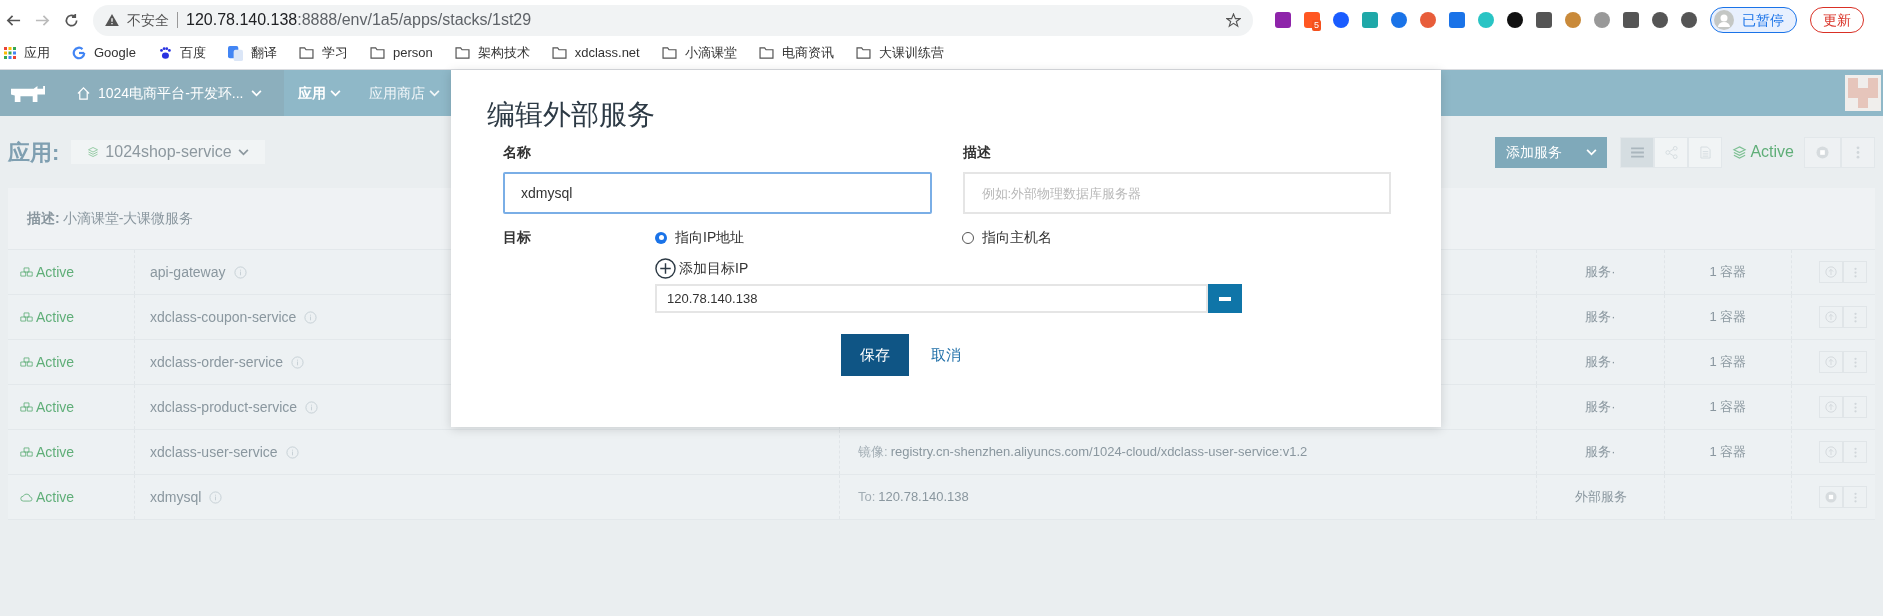 The height and width of the screenshot is (616, 1883). I want to click on detail-label: To:, so click(867, 497).